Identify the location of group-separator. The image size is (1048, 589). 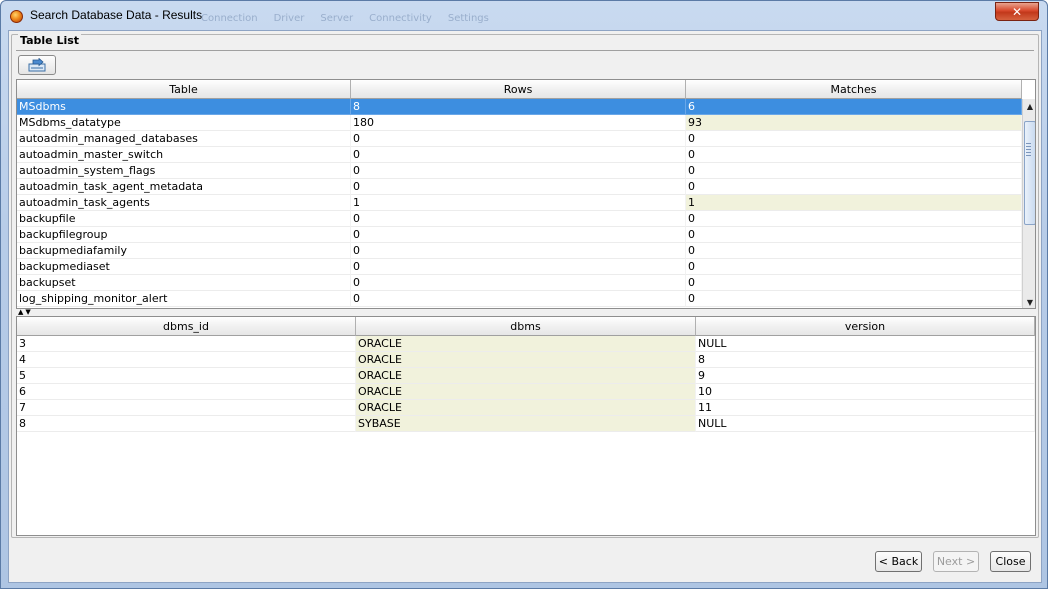
(525, 50).